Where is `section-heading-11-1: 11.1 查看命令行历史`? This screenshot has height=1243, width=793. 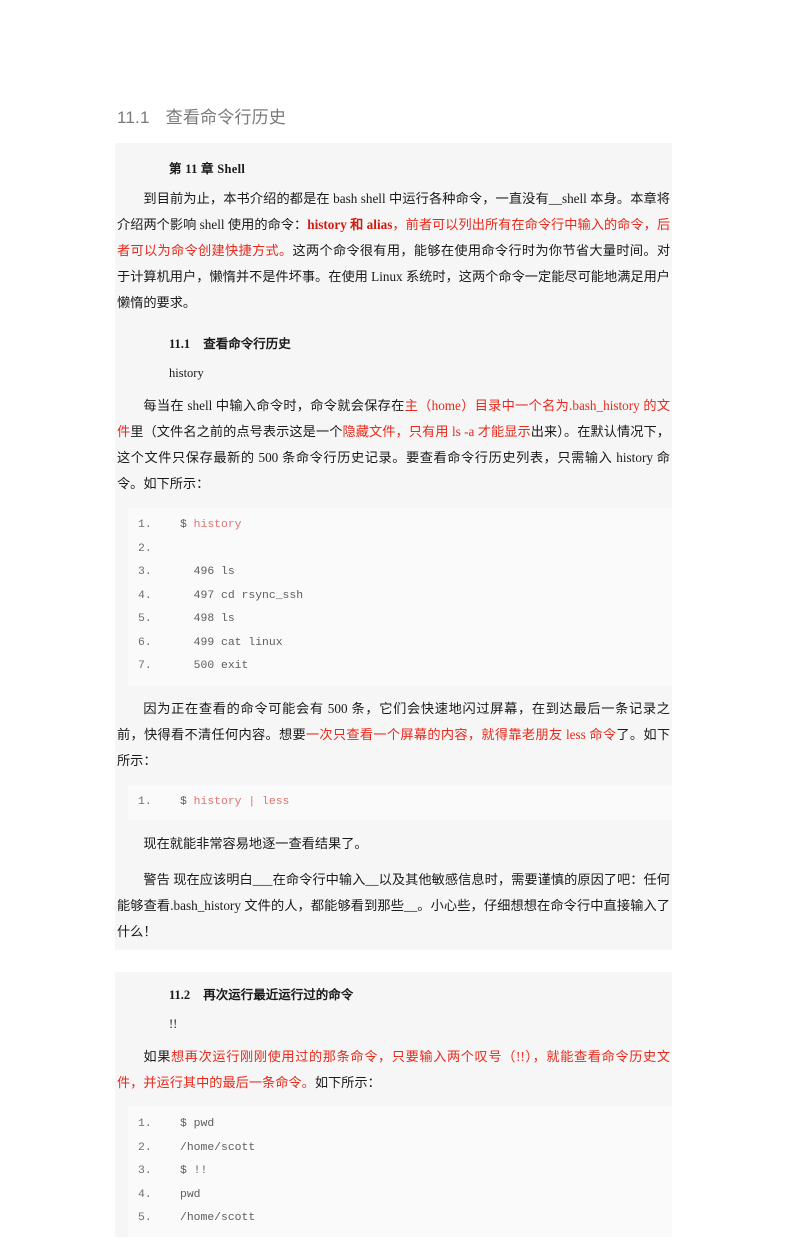
section-heading-11-1: 11.1 查看命令行历史 is located at coordinates (393, 338).